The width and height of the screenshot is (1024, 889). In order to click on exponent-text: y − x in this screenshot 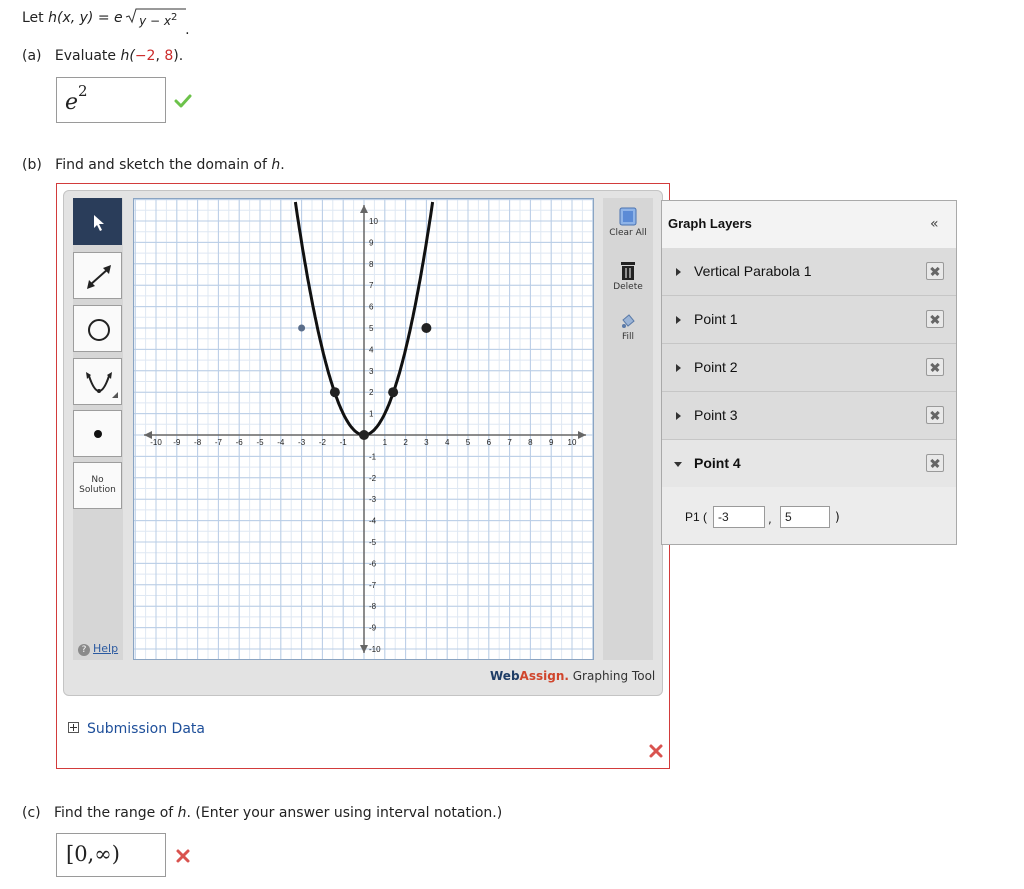, I will do `click(155, 21)`.